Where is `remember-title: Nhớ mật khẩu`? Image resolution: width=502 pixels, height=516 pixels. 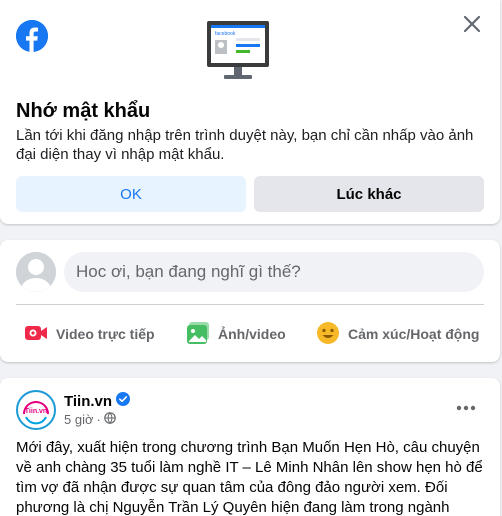 remember-title: Nhớ mật khẩu is located at coordinates (83, 111).